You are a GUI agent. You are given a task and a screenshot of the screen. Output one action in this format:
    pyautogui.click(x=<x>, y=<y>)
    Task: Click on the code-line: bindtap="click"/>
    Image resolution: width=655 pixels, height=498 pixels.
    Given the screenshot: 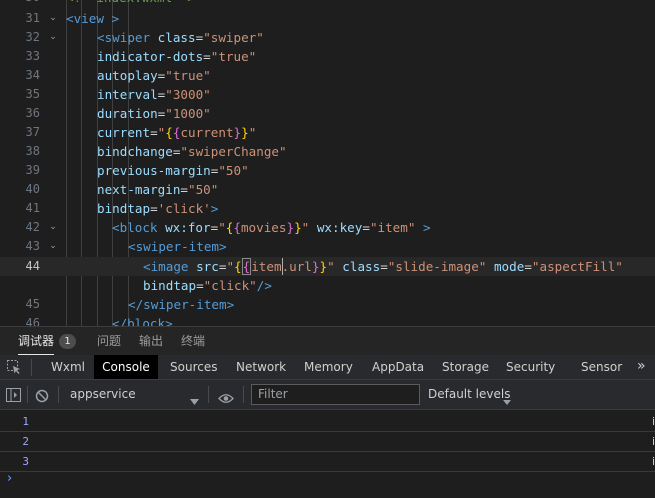 What is the action you would take?
    pyautogui.click(x=327, y=285)
    